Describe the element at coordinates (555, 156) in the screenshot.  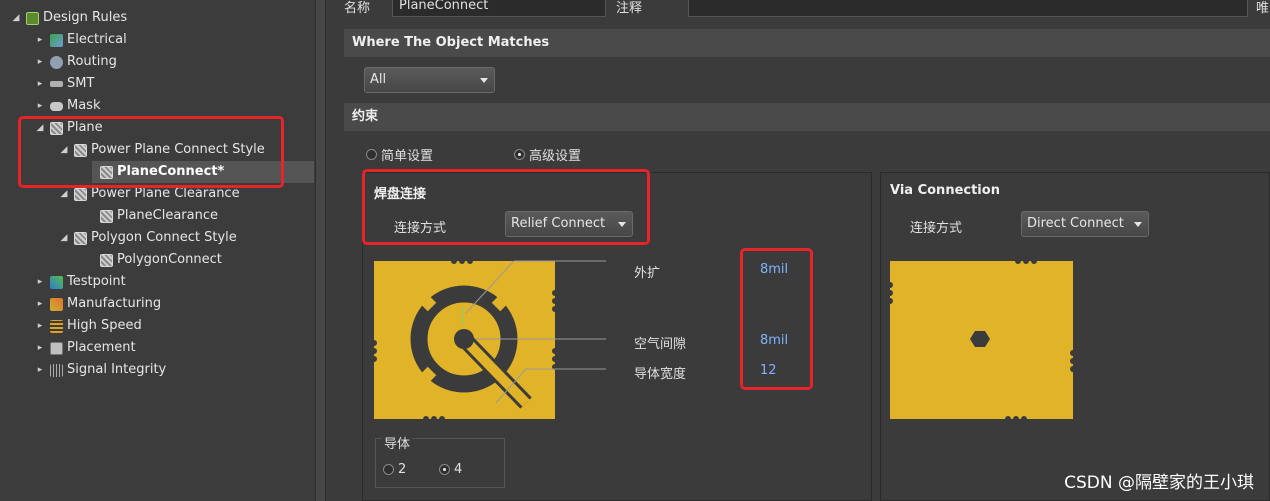
I see `radio-label: 高级设置` at that location.